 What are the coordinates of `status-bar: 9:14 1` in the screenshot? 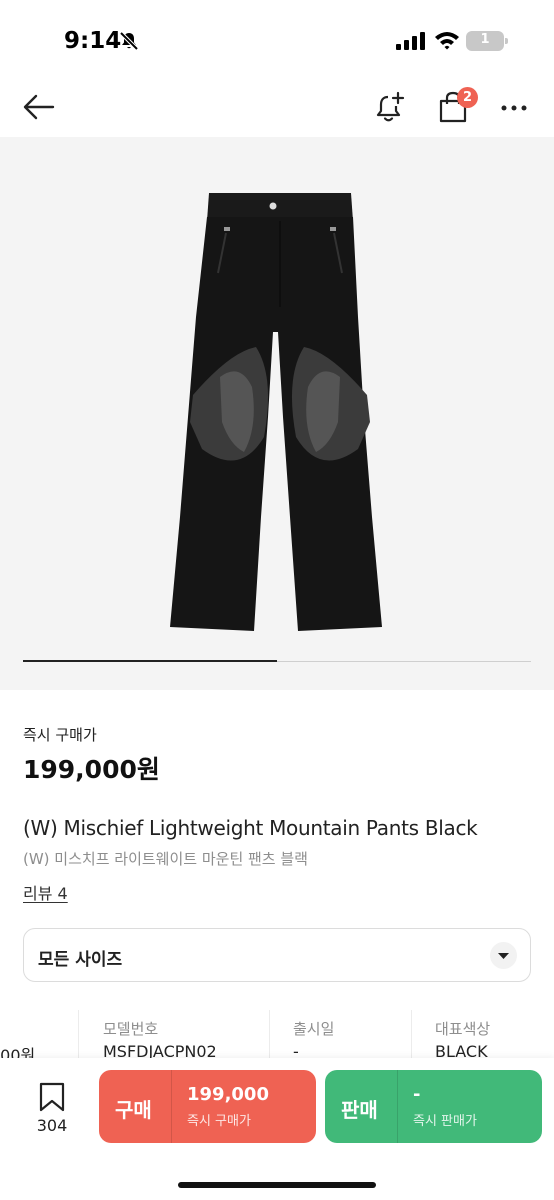 It's located at (277, 40).